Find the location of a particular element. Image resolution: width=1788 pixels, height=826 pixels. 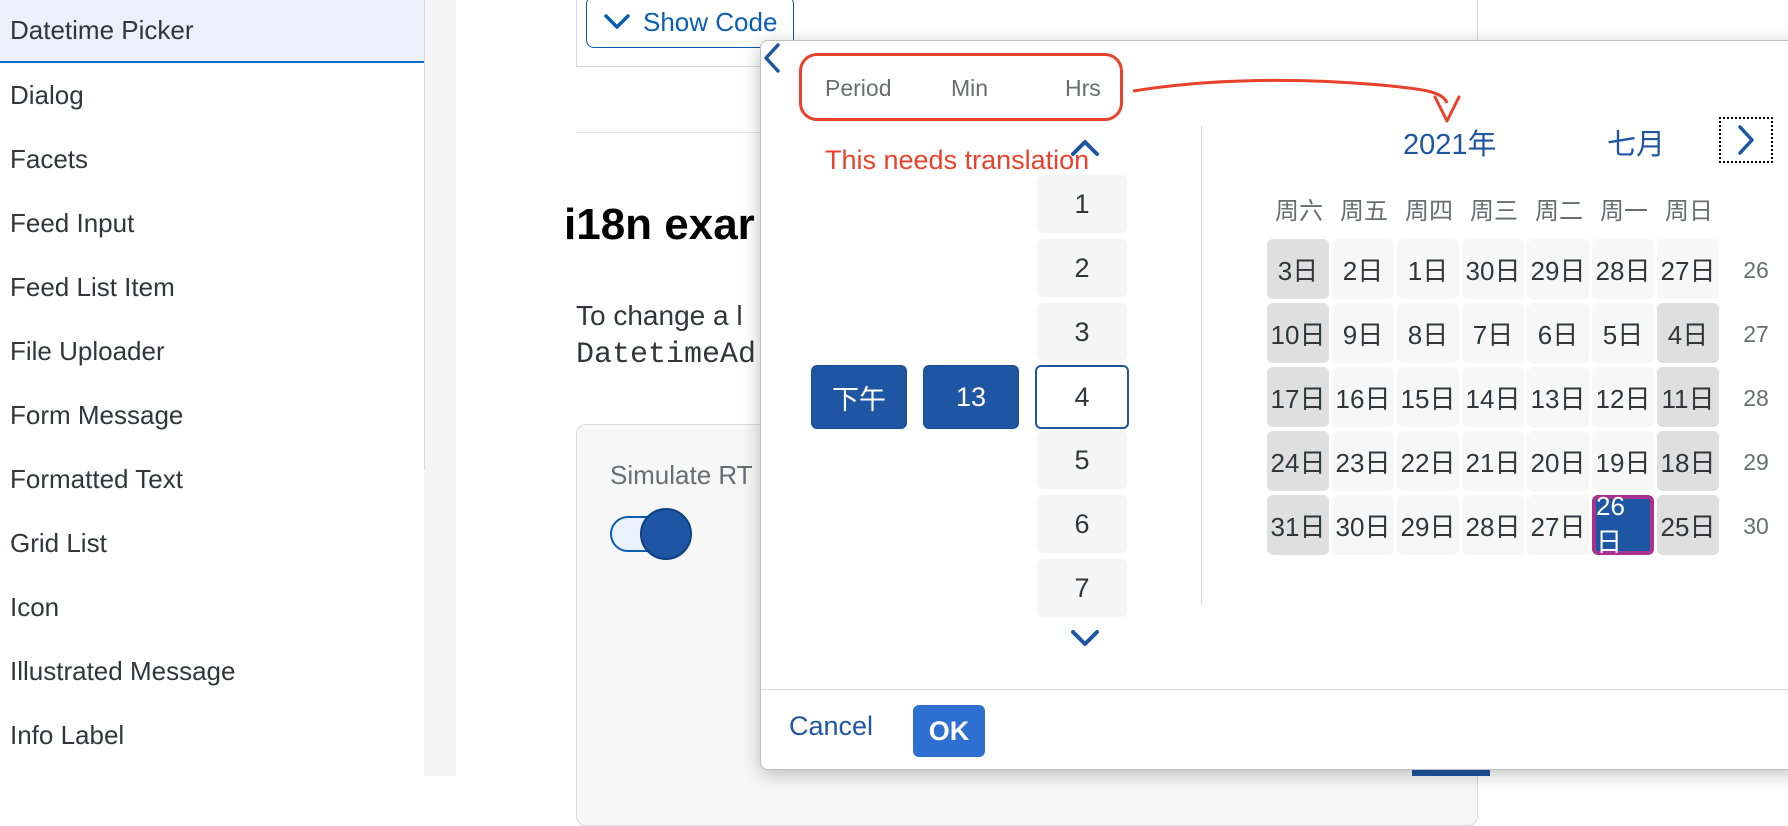

sidebar-item-icon: Icon is located at coordinates (212, 607).